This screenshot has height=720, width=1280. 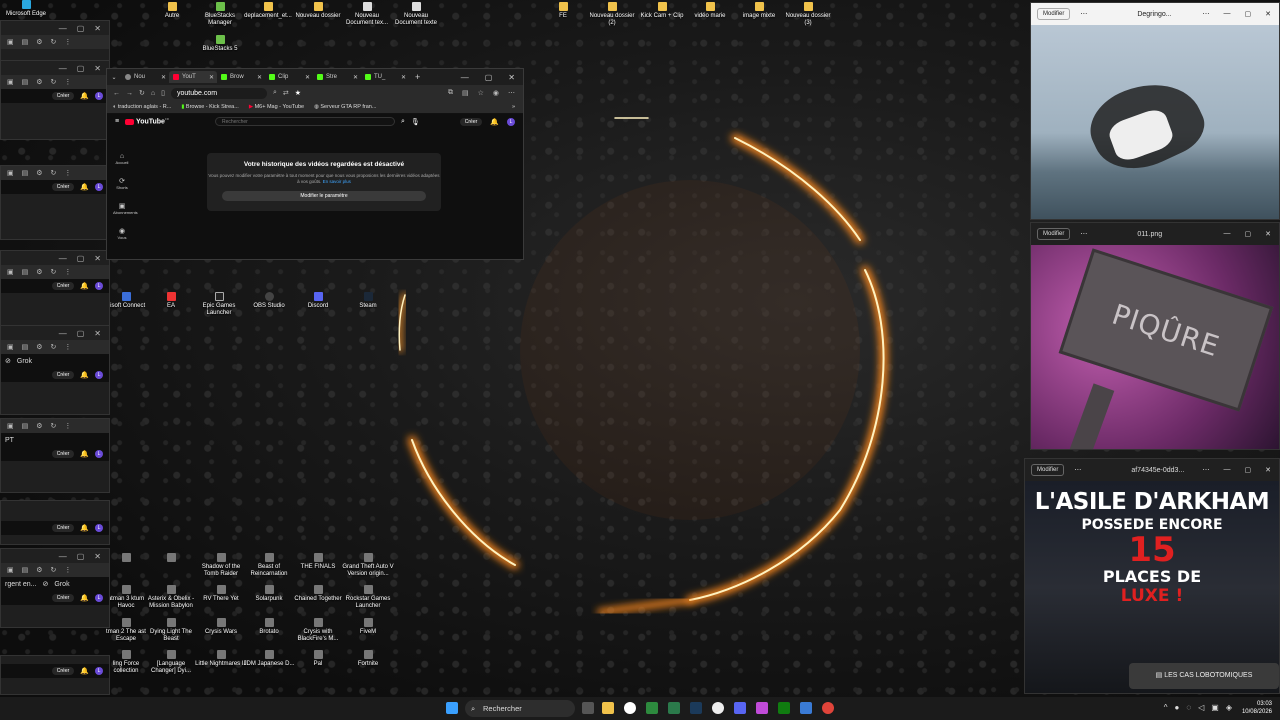 What do you see at coordinates (806, 708) in the screenshot?
I see `edge-icon` at bounding box center [806, 708].